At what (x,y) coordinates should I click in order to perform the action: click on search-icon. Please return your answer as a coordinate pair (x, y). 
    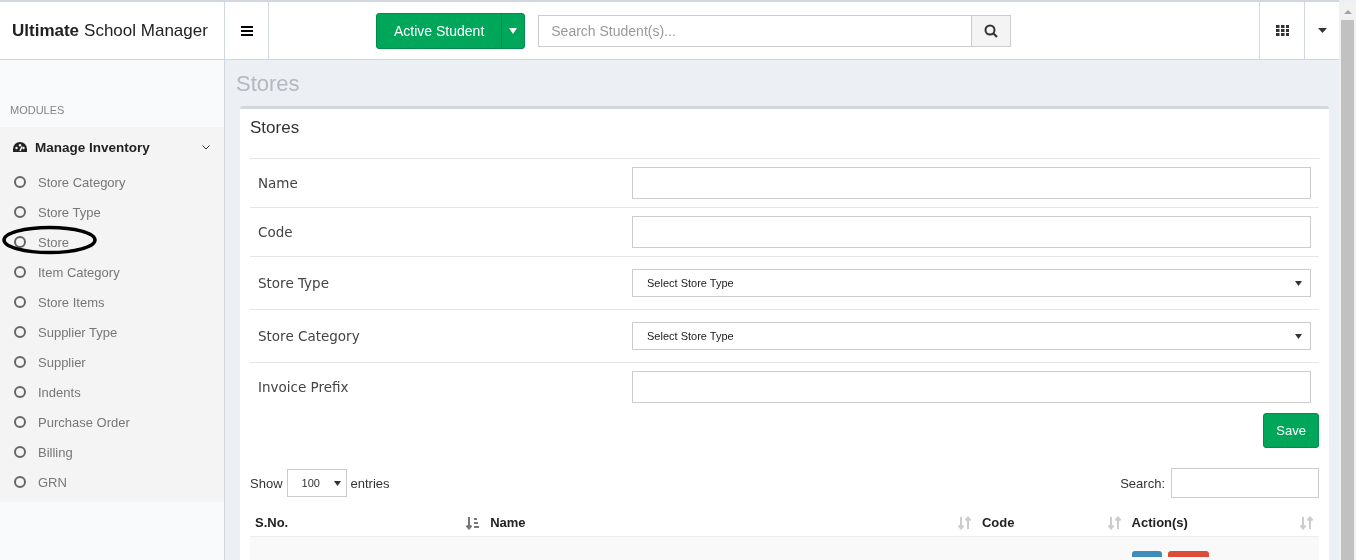
    Looking at the image, I should click on (991, 30).